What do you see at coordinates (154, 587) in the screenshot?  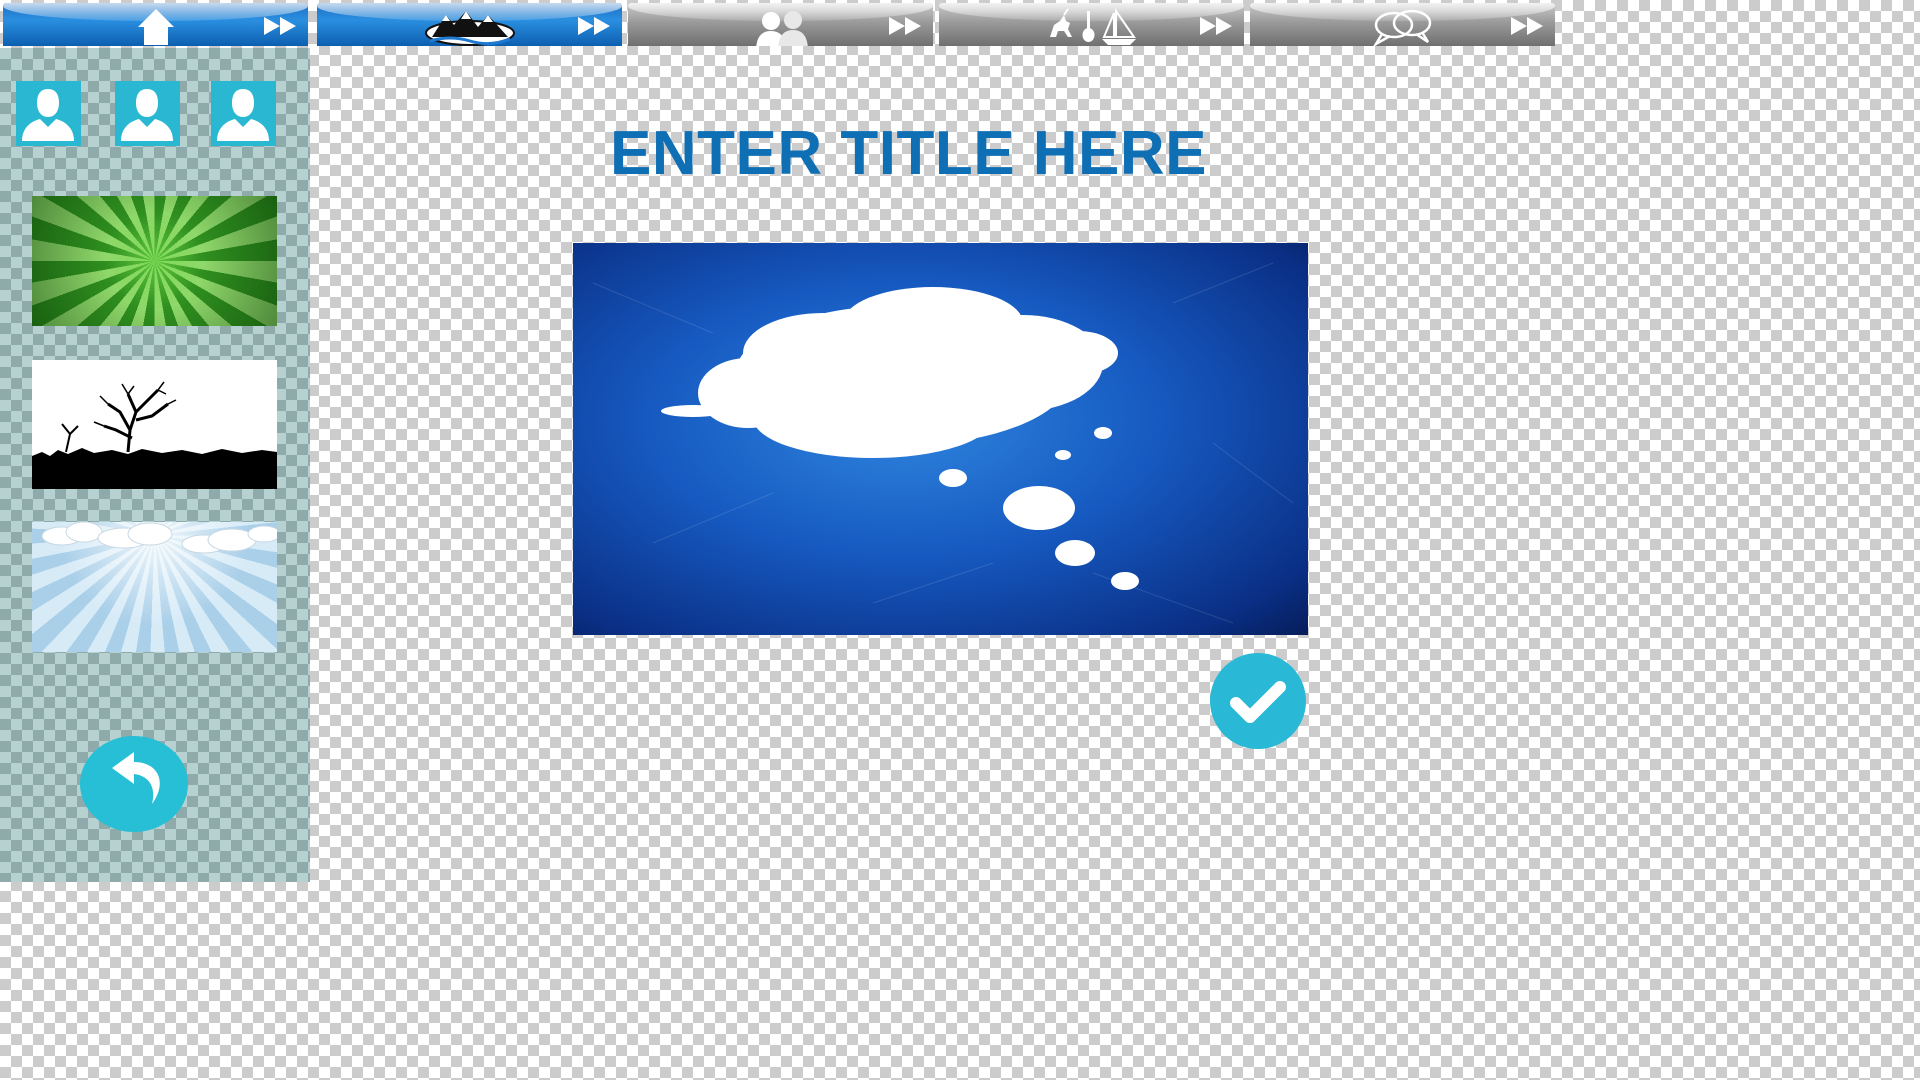 I see `background-thumbnail-sky-clouds` at bounding box center [154, 587].